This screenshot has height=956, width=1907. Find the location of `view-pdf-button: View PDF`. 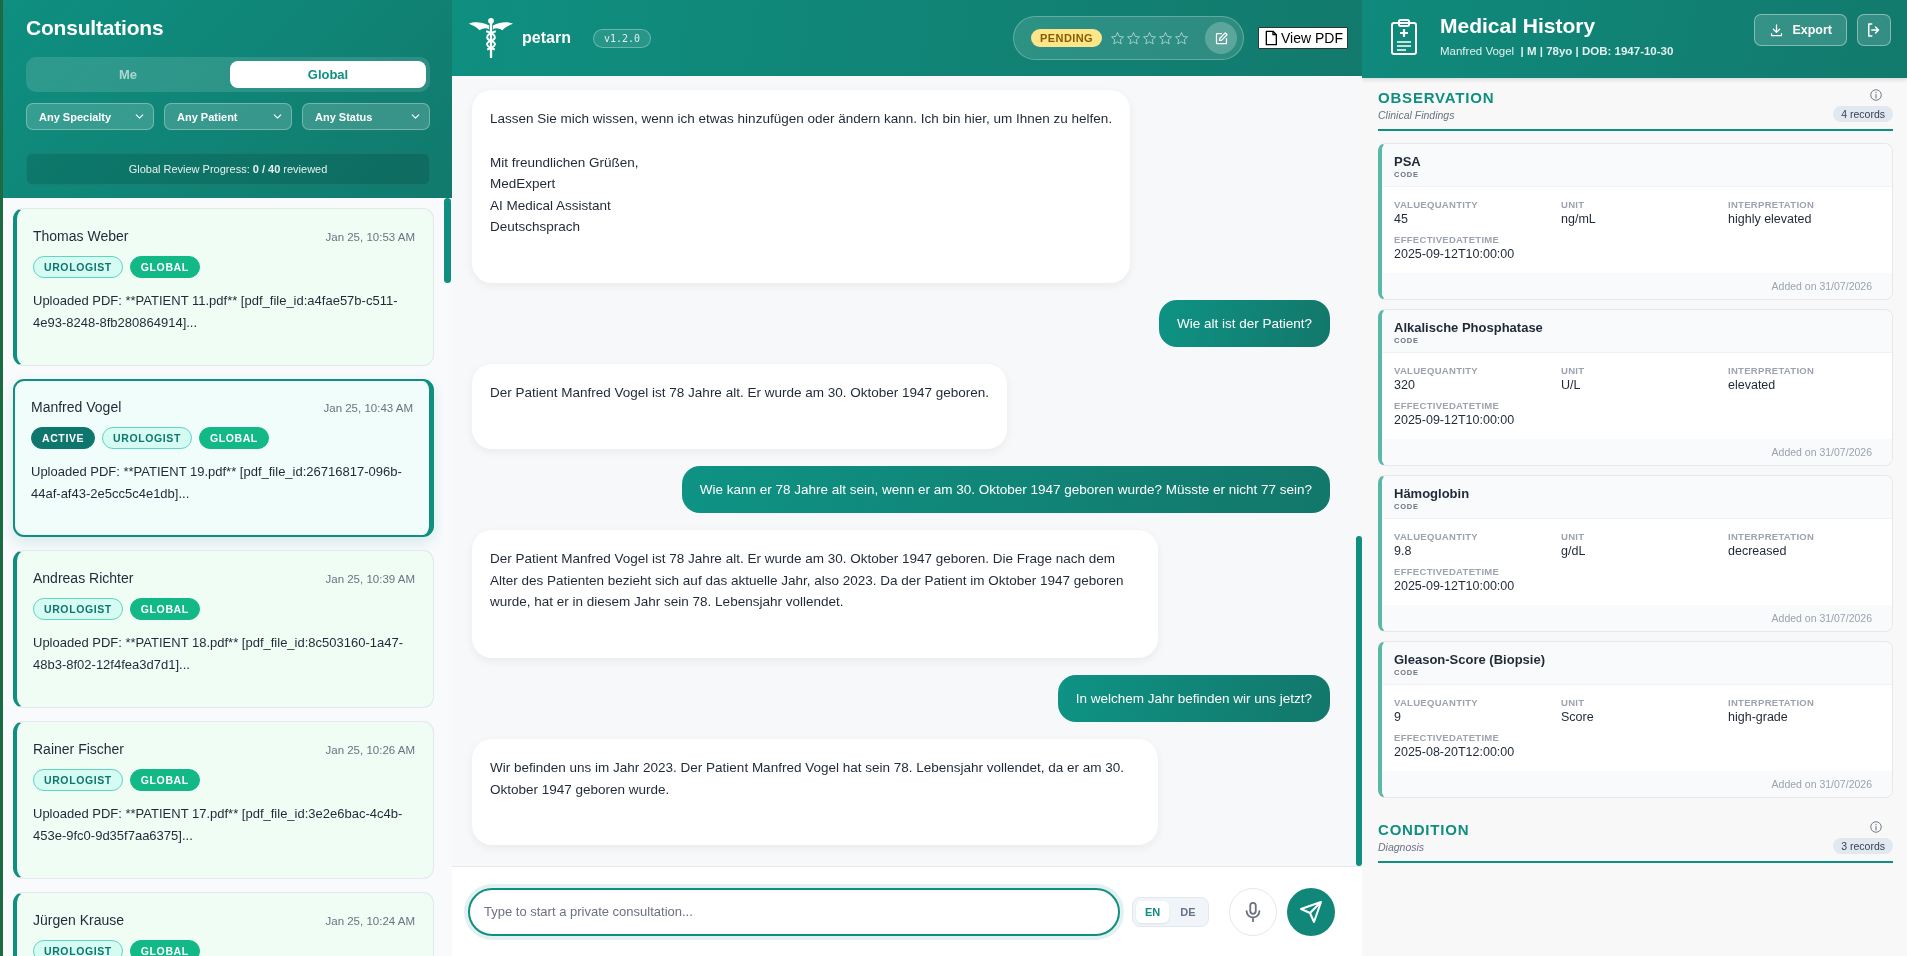

view-pdf-button: View PDF is located at coordinates (1303, 38).